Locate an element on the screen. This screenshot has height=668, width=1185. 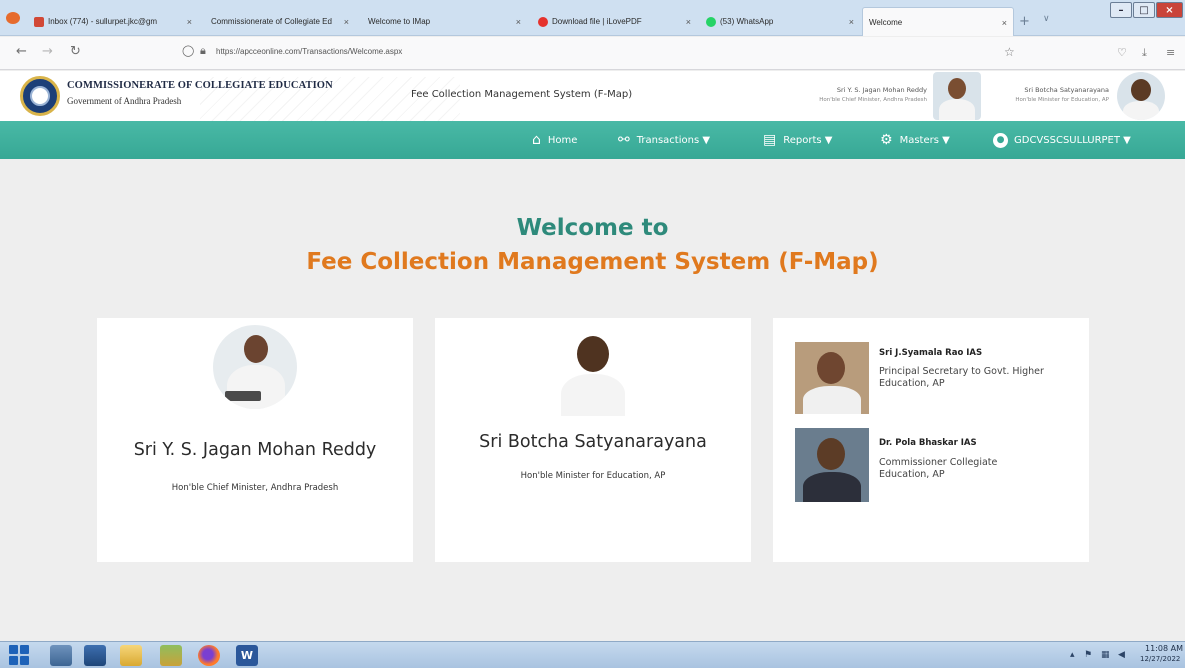
app-icon is located at coordinates (171, 655).